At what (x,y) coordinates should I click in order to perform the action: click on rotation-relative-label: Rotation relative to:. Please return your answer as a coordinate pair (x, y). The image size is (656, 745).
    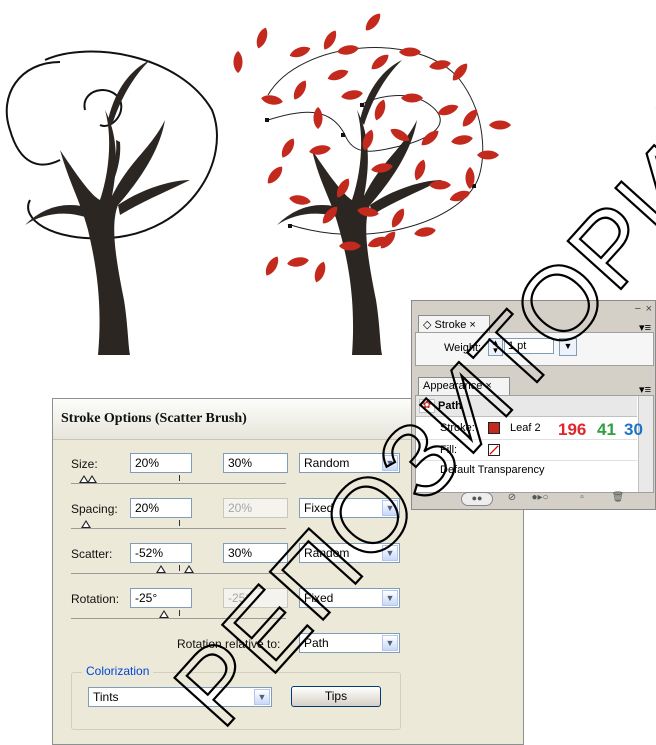
    Looking at the image, I should click on (229, 644).